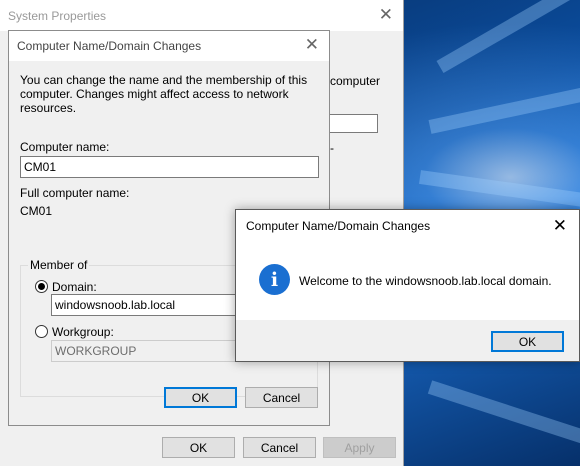  What do you see at coordinates (109, 46) in the screenshot?
I see `dialog-title: Computer Name/Domain Changes` at bounding box center [109, 46].